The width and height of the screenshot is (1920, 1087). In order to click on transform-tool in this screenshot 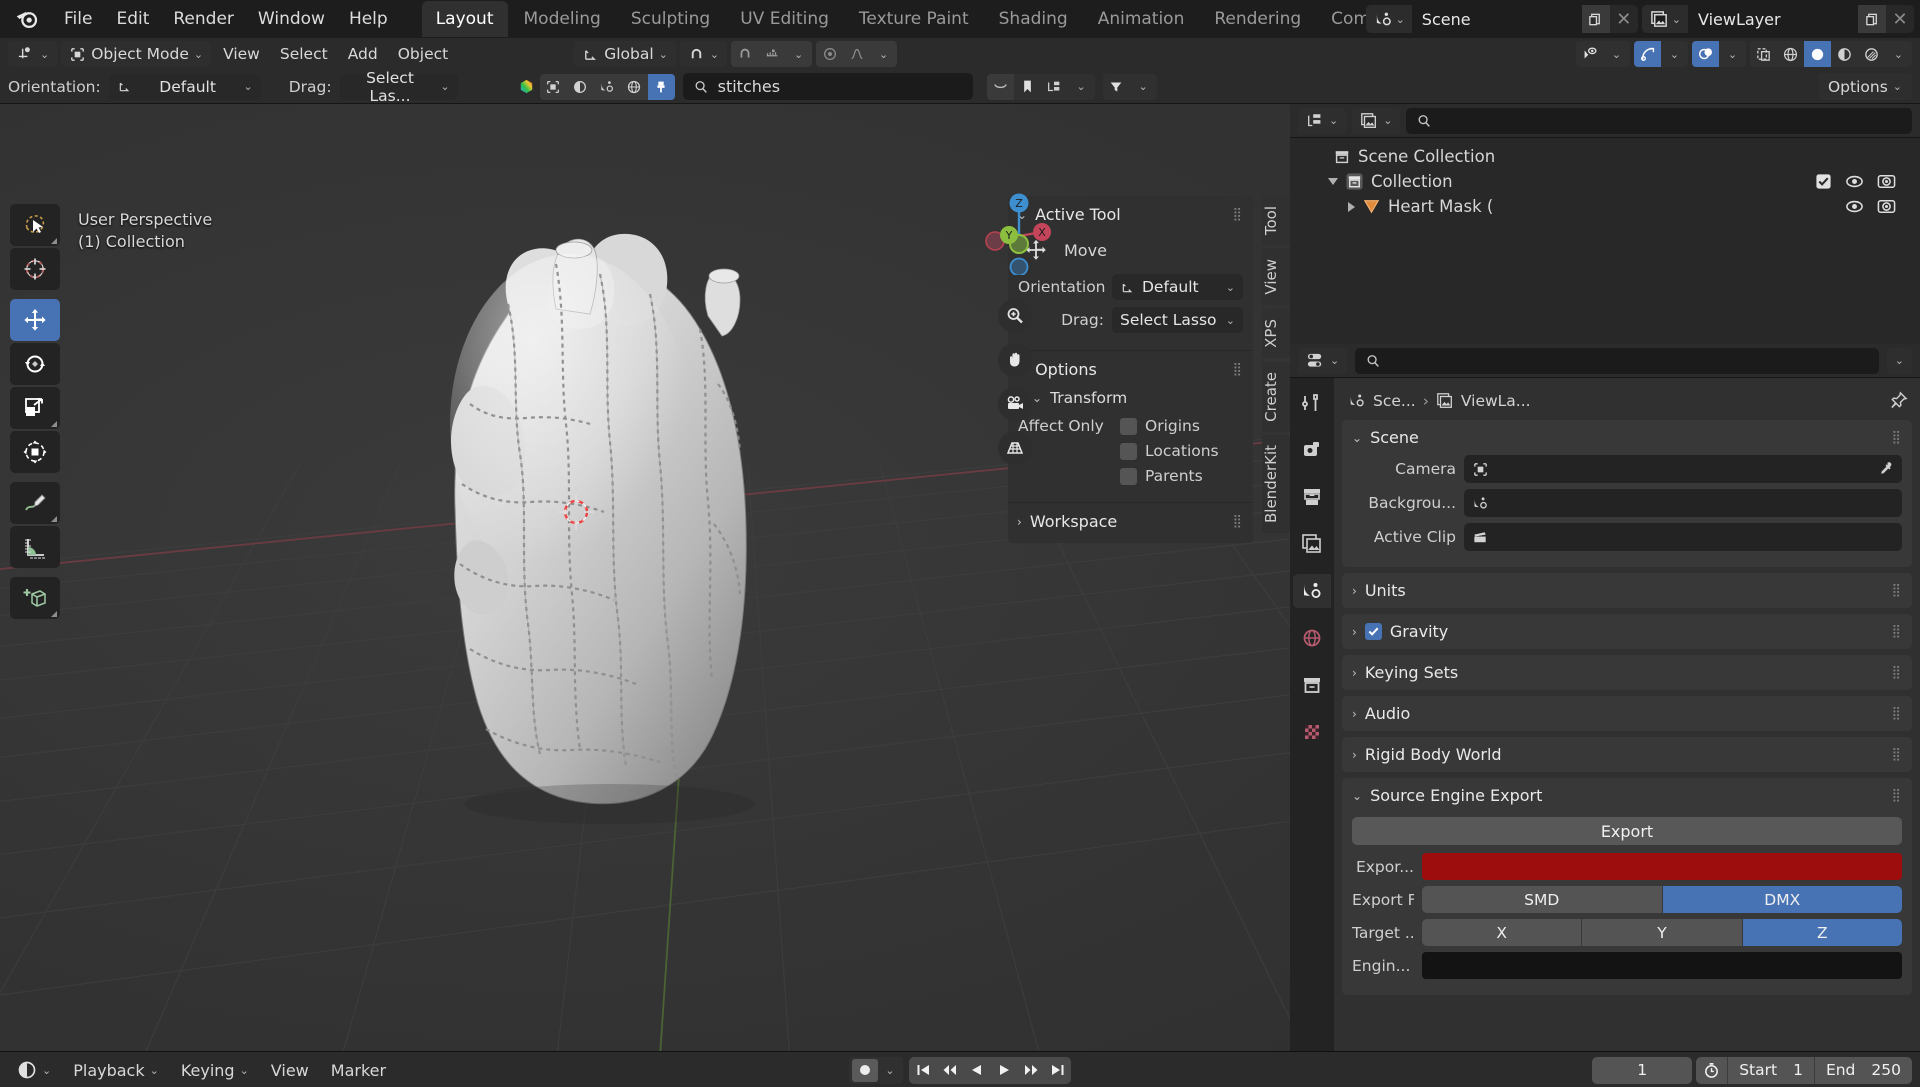, I will do `click(35, 452)`.